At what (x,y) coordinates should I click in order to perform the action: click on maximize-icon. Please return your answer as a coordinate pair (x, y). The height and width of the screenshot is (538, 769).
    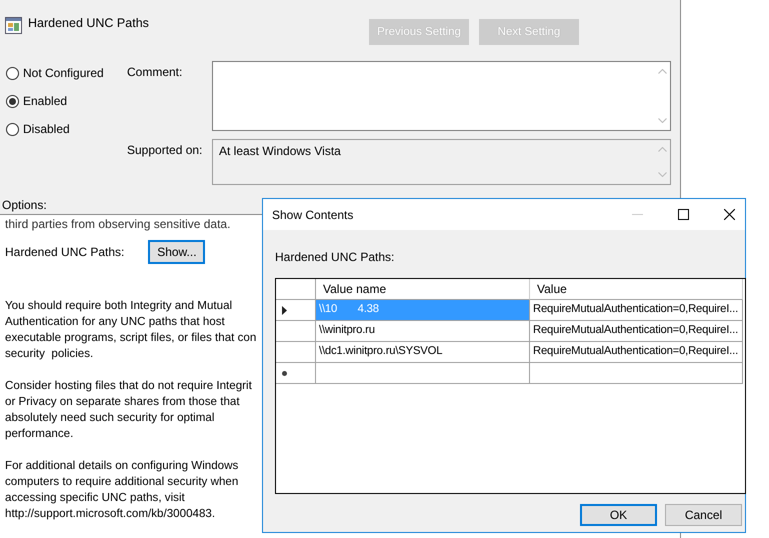
    Looking at the image, I should click on (683, 214).